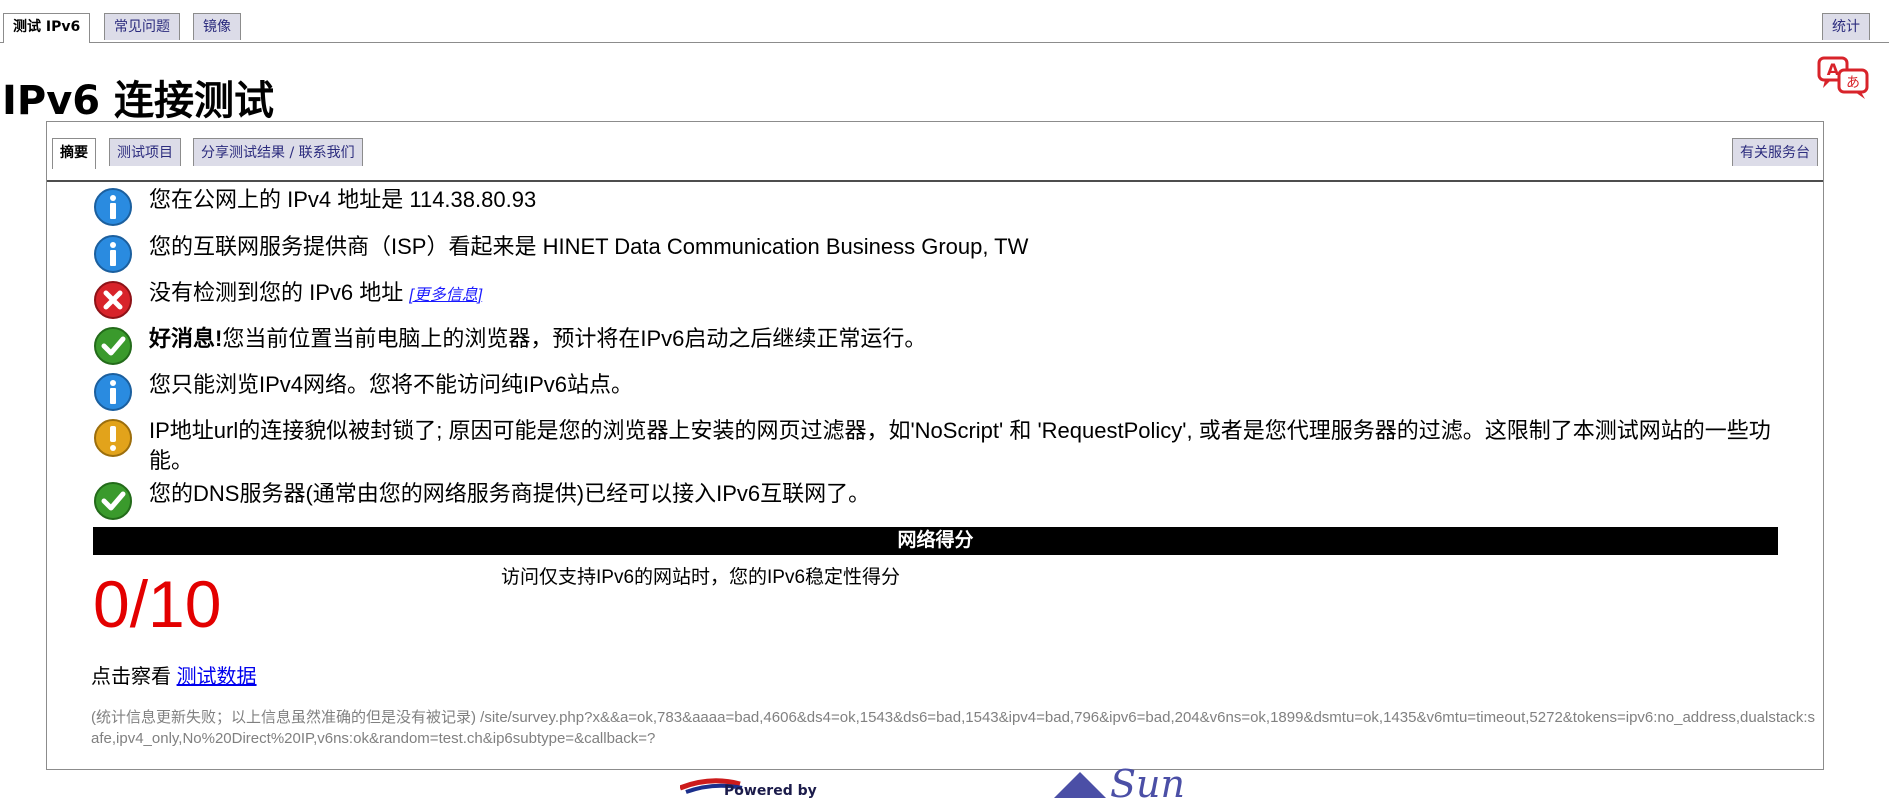 The height and width of the screenshot is (806, 1889). What do you see at coordinates (74, 153) in the screenshot?
I see `subtab-summary: 摘要` at bounding box center [74, 153].